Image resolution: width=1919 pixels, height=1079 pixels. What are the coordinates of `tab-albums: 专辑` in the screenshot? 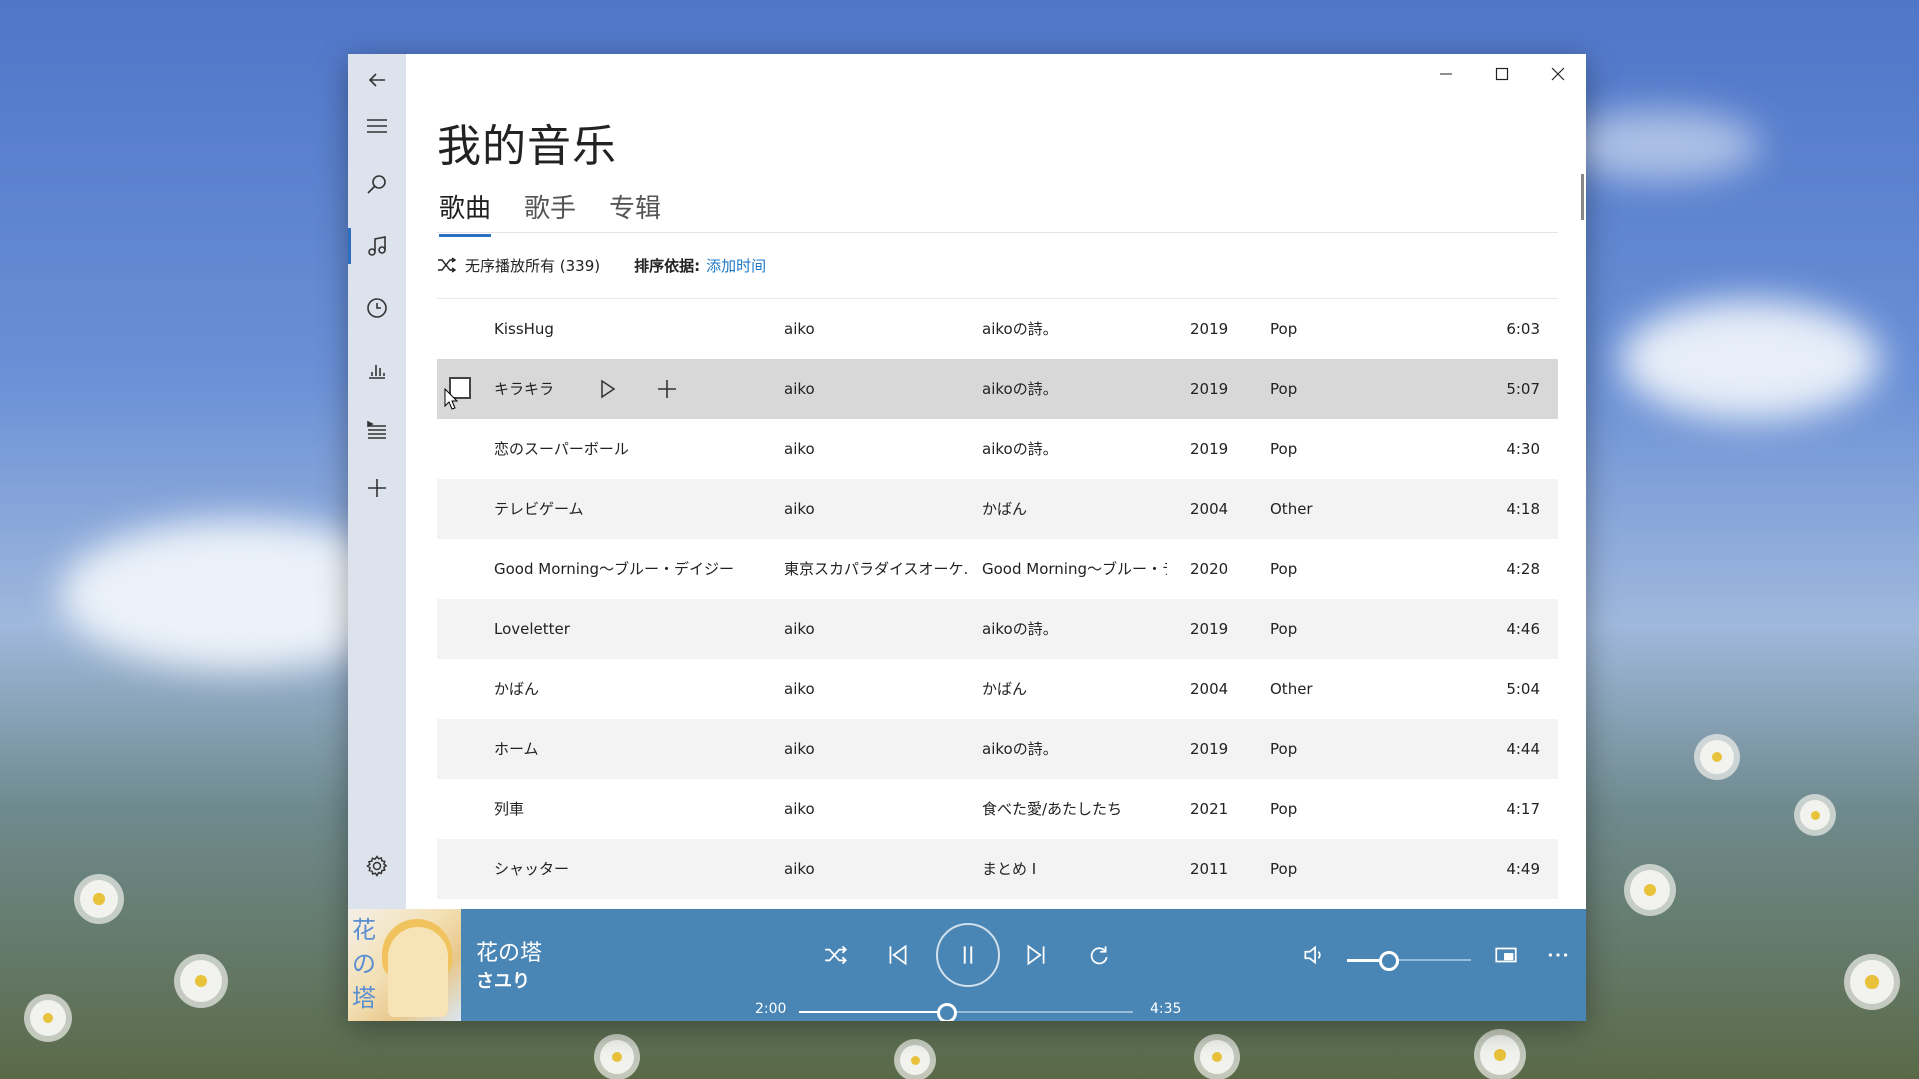 It's located at (635, 210).